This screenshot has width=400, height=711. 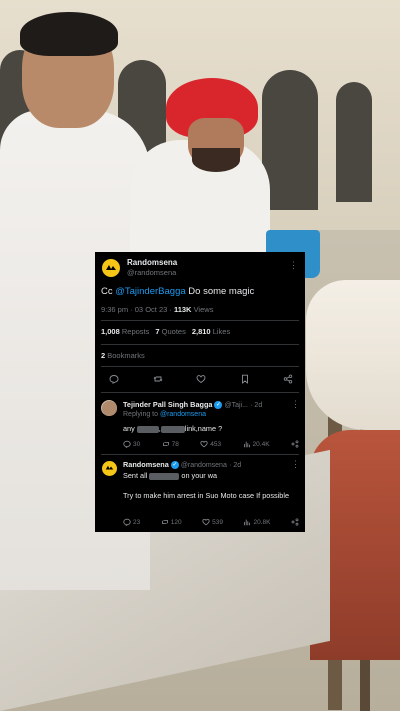 What do you see at coordinates (131, 522) in the screenshot?
I see `reply-button: 23` at bounding box center [131, 522].